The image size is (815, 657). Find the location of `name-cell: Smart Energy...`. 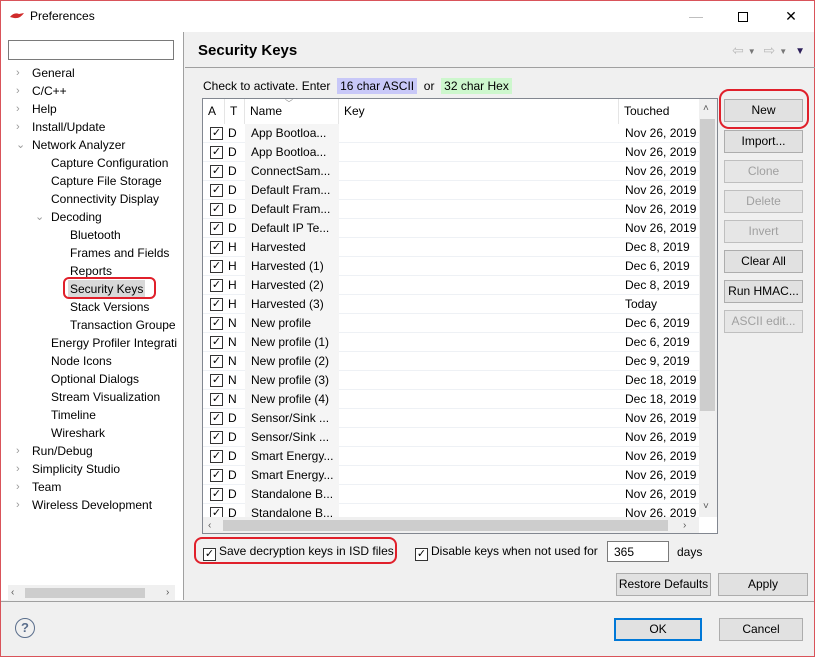

name-cell: Smart Energy... is located at coordinates (292, 456).